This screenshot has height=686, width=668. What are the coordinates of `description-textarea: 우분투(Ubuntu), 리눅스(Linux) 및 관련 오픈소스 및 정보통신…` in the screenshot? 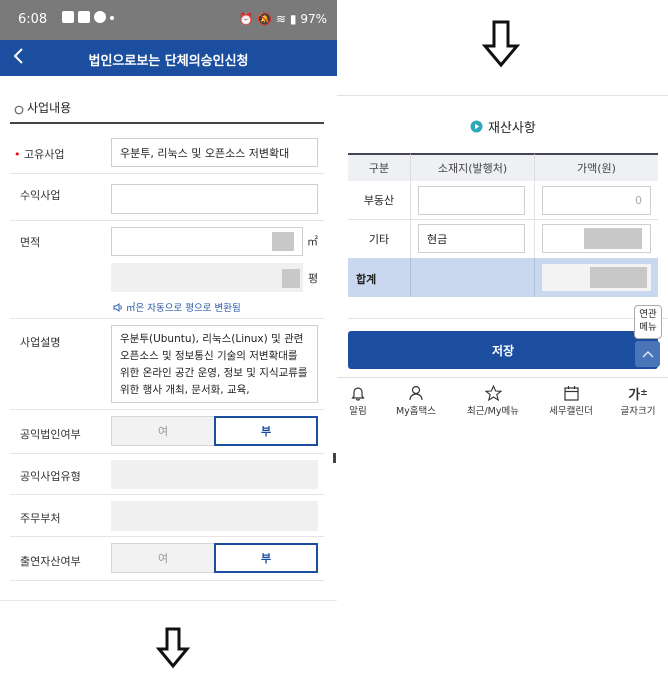 It's located at (214, 364).